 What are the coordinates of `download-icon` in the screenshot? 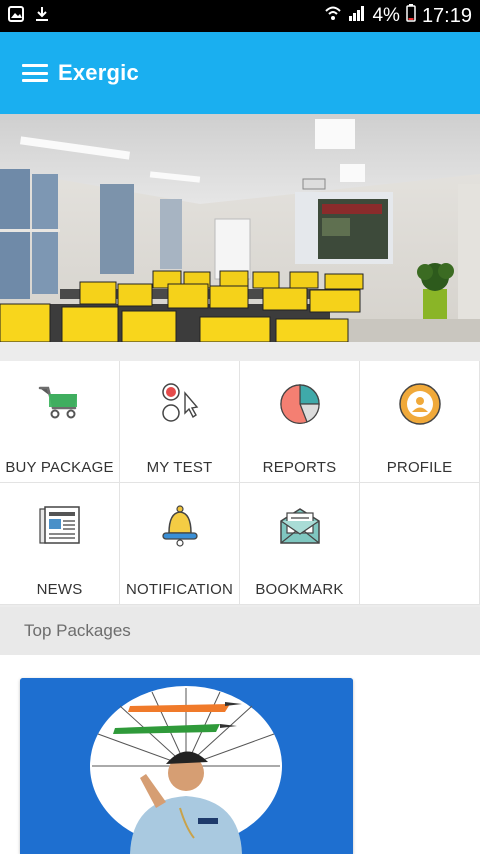 It's located at (42, 16).